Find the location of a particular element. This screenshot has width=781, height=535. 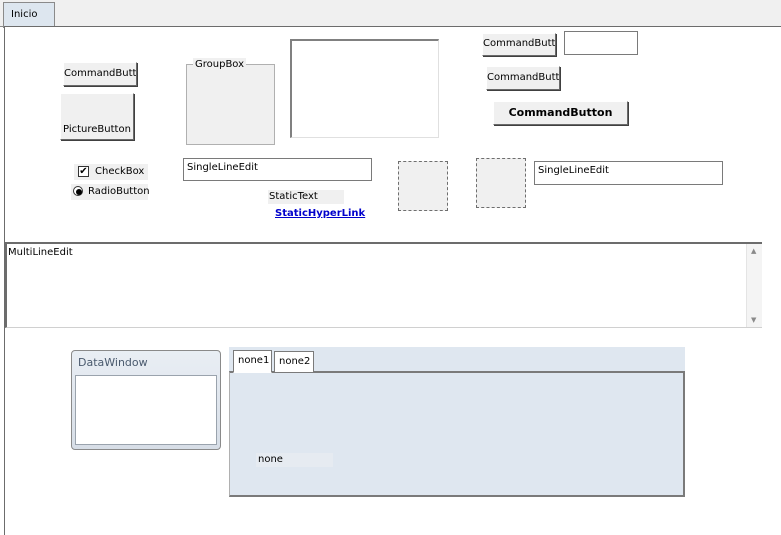

top-tab-strip is located at coordinates (390, 13).